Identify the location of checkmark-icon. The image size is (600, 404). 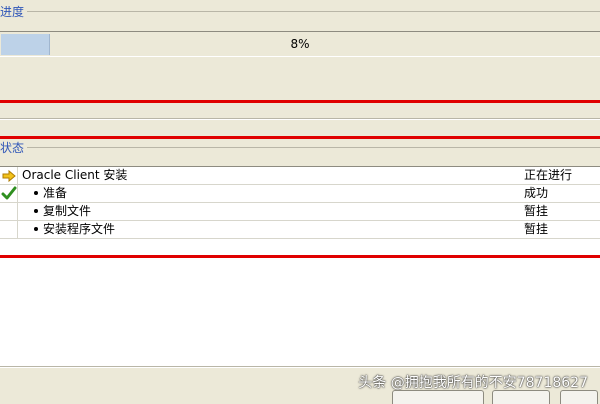
(9, 193).